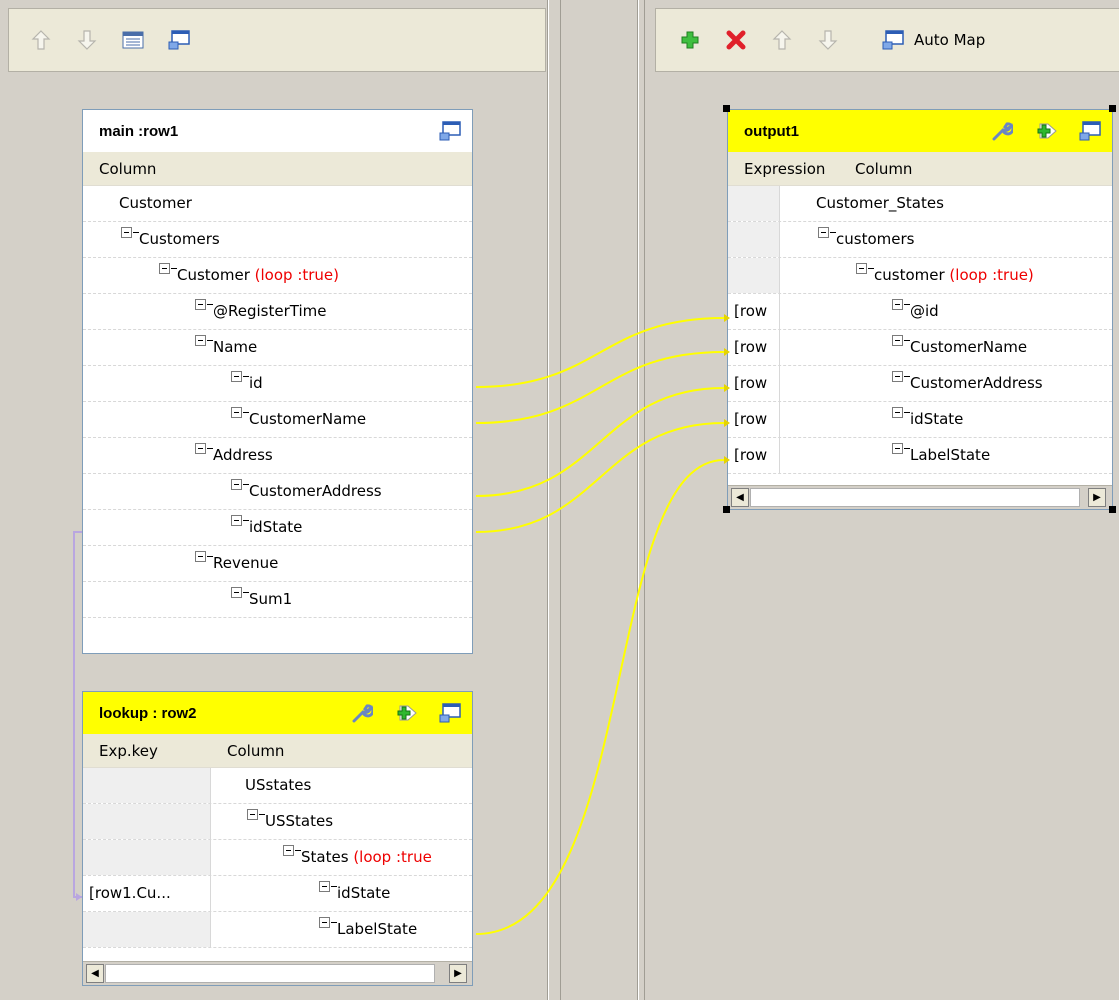  What do you see at coordinates (920, 276) in the screenshot?
I see `tree-row: customer (loop :true)` at bounding box center [920, 276].